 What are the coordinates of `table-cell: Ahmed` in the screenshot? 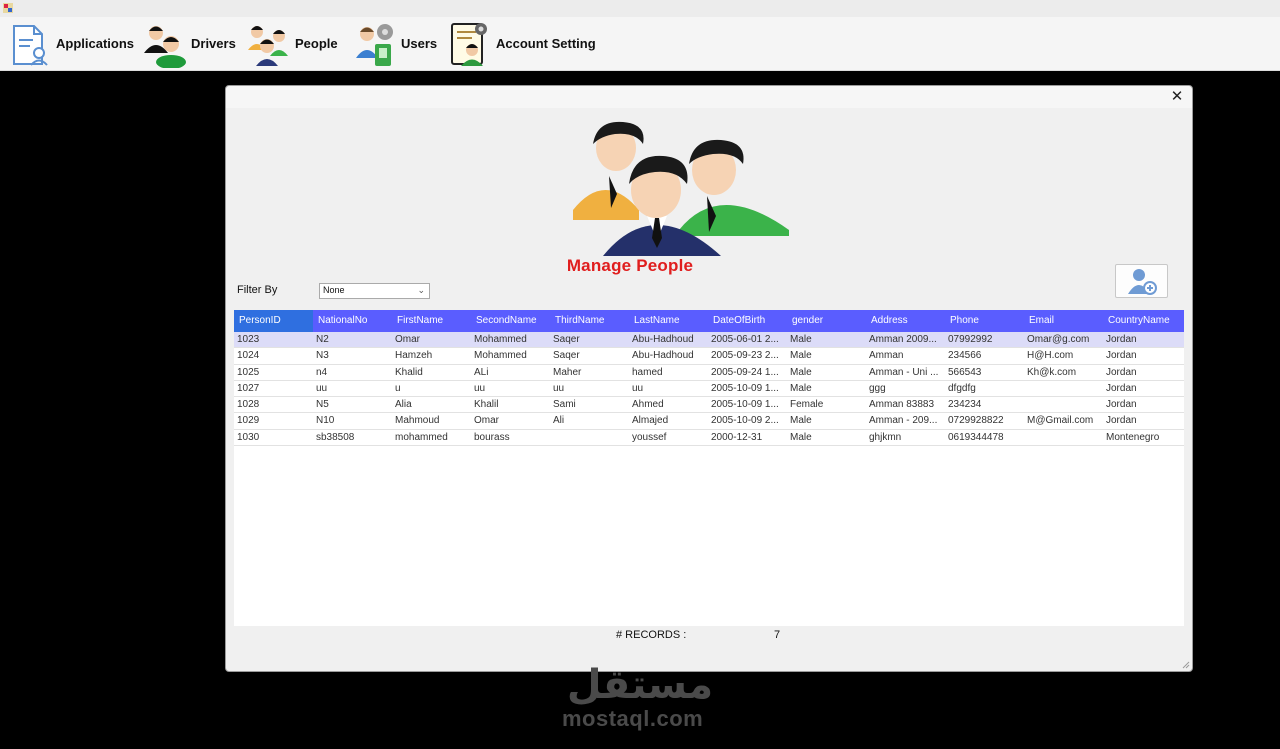 It's located at (648, 405).